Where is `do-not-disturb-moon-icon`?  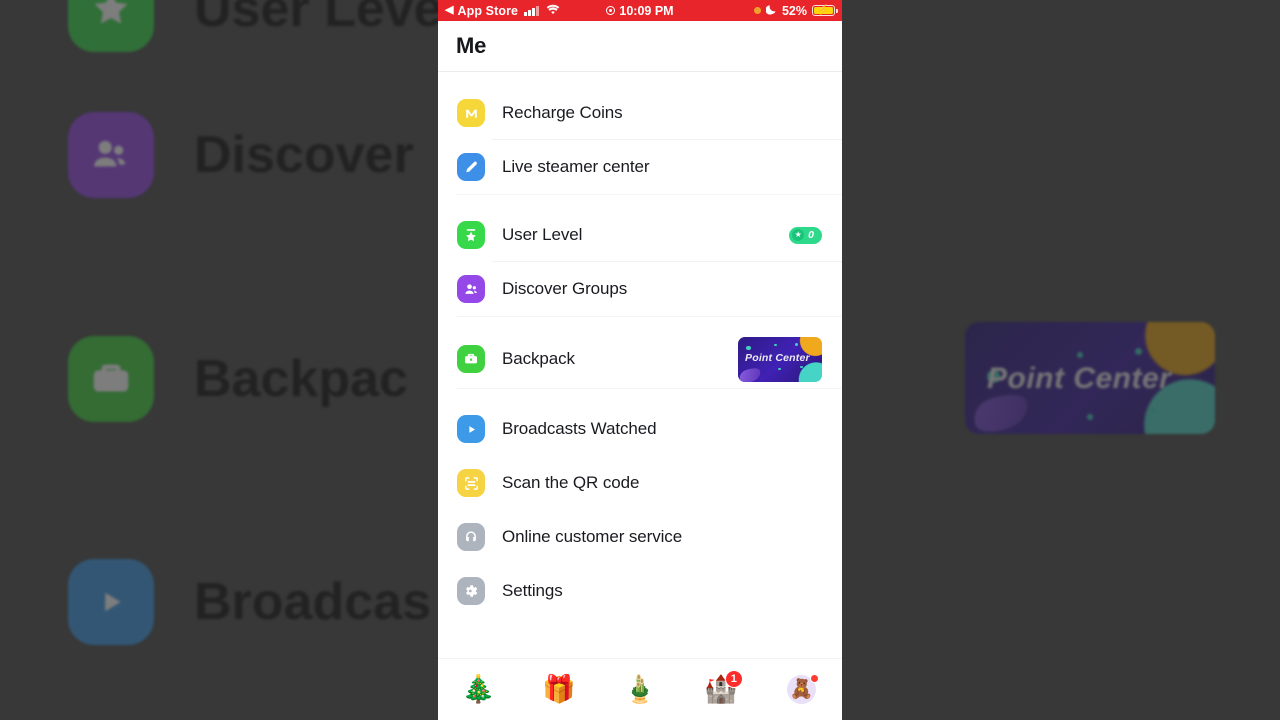
do-not-disturb-moon-icon is located at coordinates (771, 11).